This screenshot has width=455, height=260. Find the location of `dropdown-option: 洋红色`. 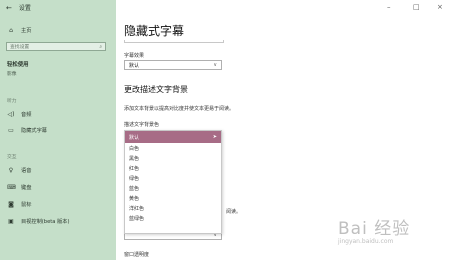

dropdown-option: 洋红色 is located at coordinates (173, 208).